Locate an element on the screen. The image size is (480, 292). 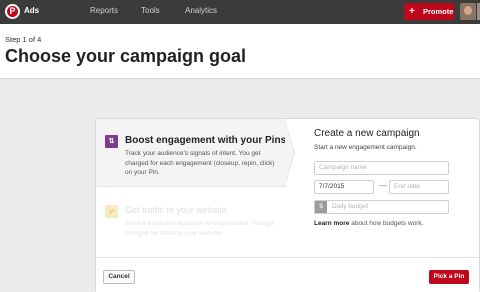
goal-title: Get traffic to your website is located at coordinates (176, 210).